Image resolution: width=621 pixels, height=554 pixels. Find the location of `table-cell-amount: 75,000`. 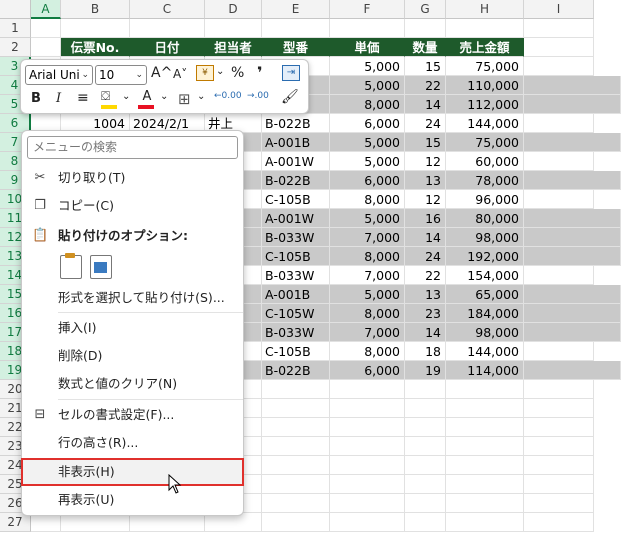

table-cell-amount: 75,000 is located at coordinates (485, 142).